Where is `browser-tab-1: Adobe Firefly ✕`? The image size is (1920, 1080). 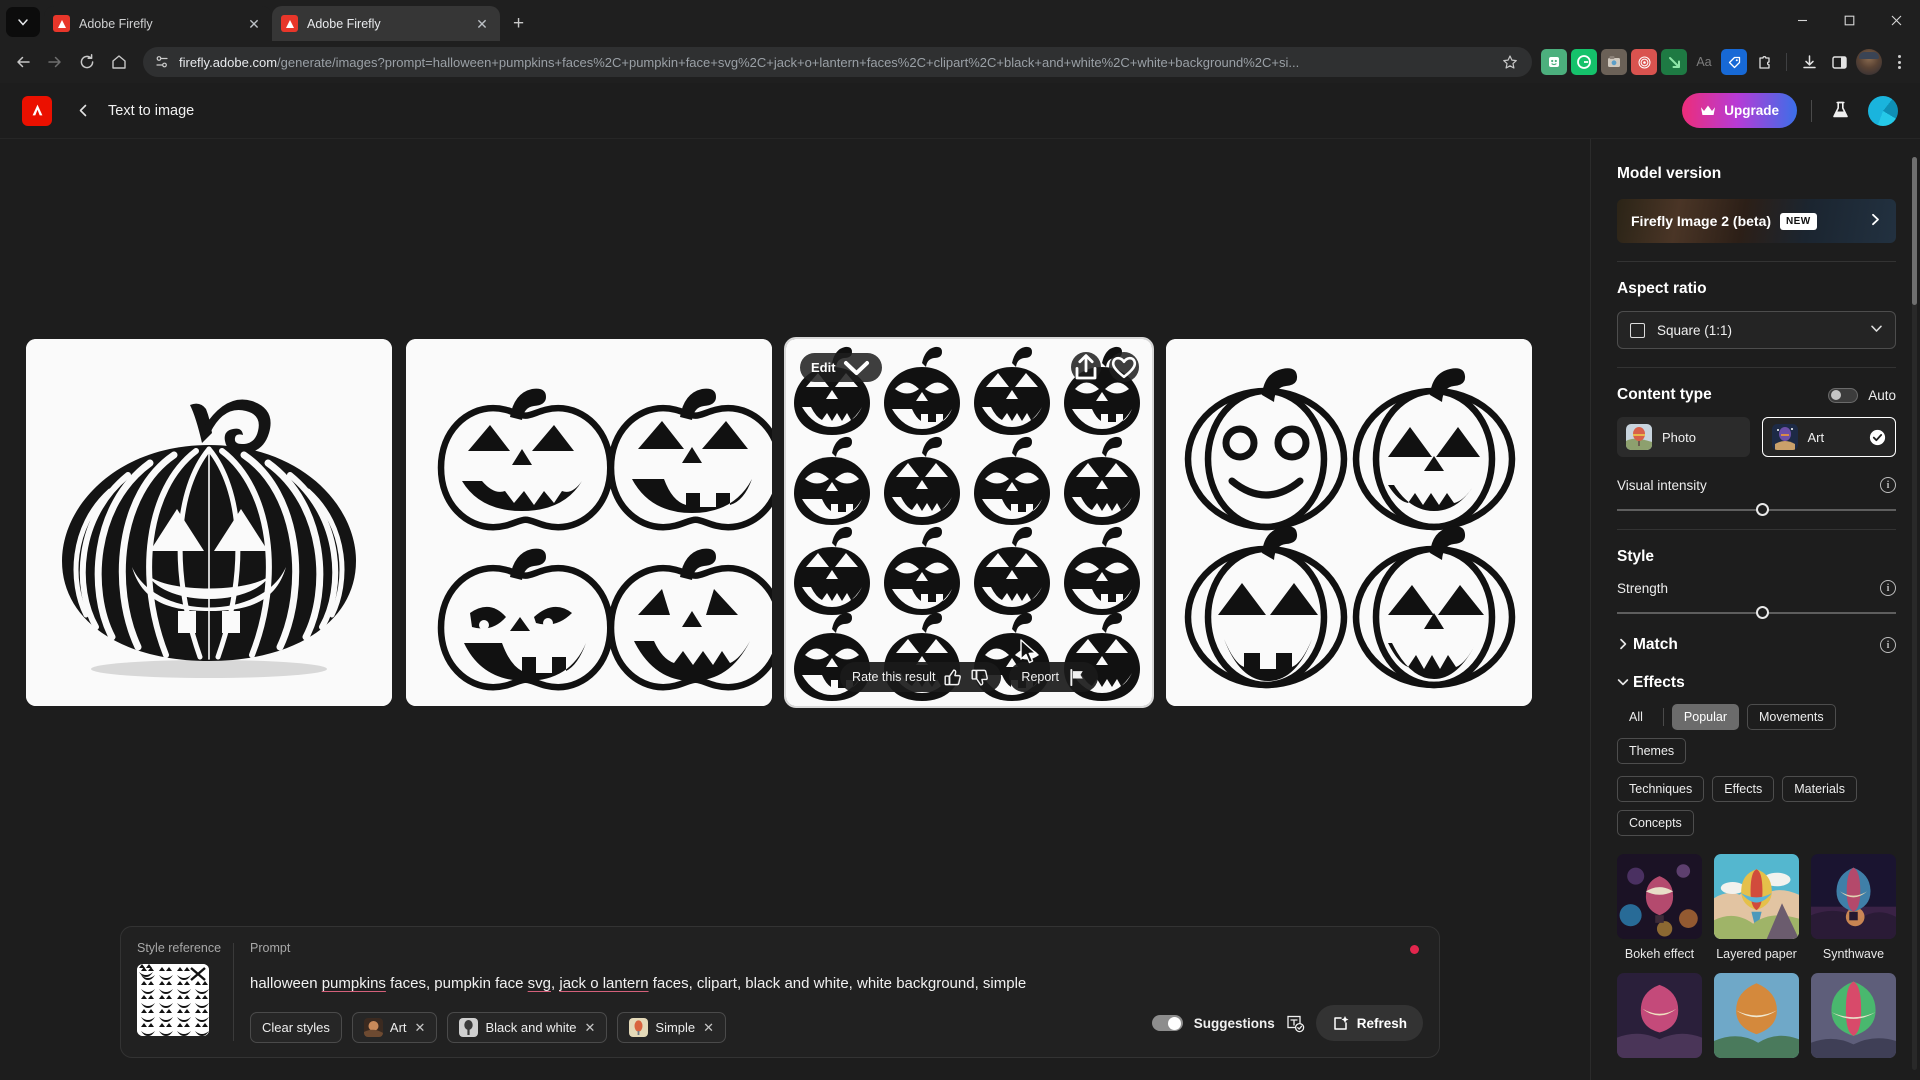
browser-tab-1: Adobe Firefly ✕ is located at coordinates (158, 23).